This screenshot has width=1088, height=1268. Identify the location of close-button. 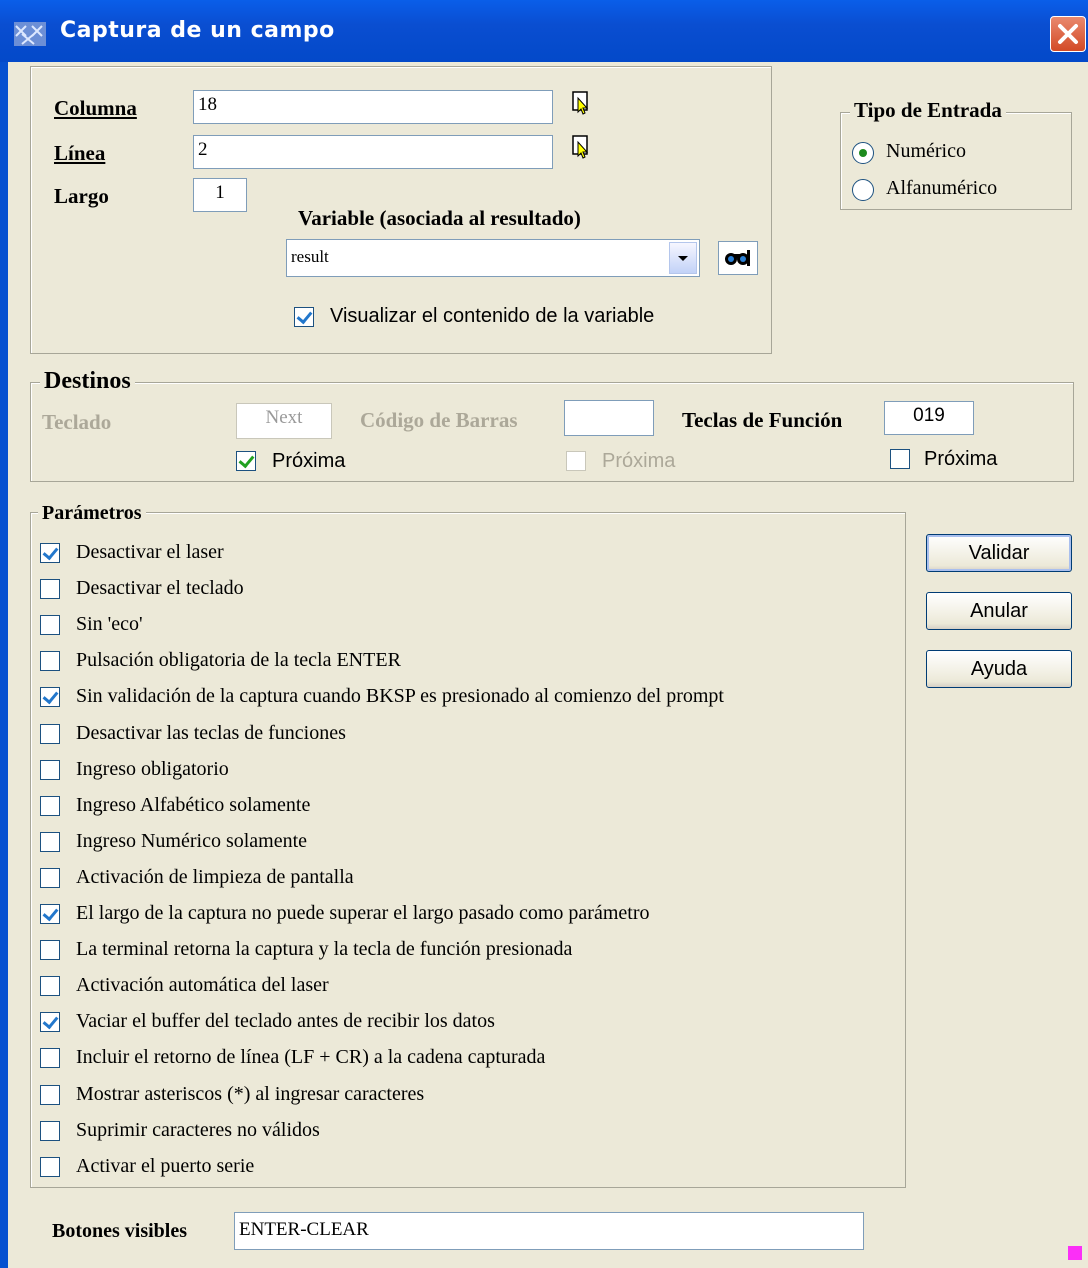
(1068, 34).